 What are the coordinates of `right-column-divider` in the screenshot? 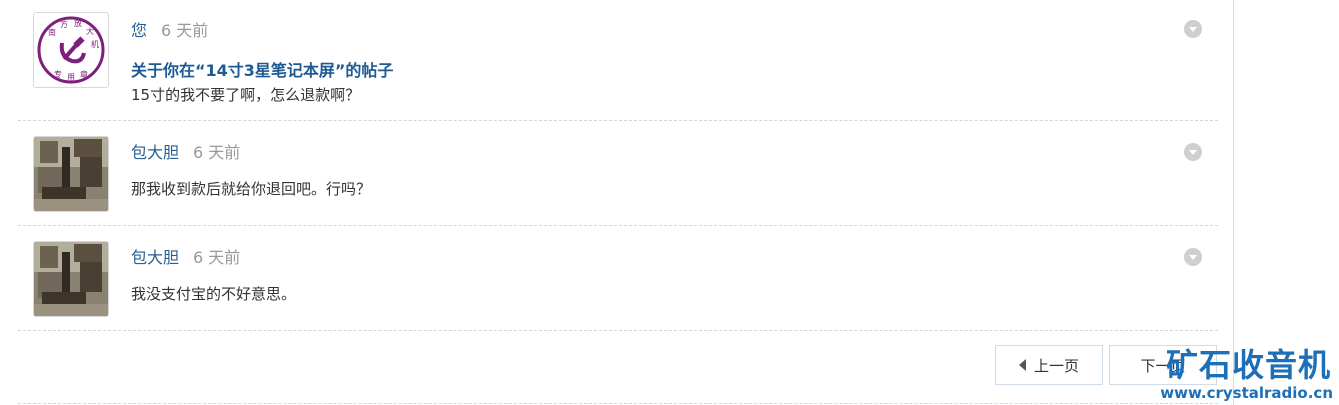 It's located at (1233, 202).